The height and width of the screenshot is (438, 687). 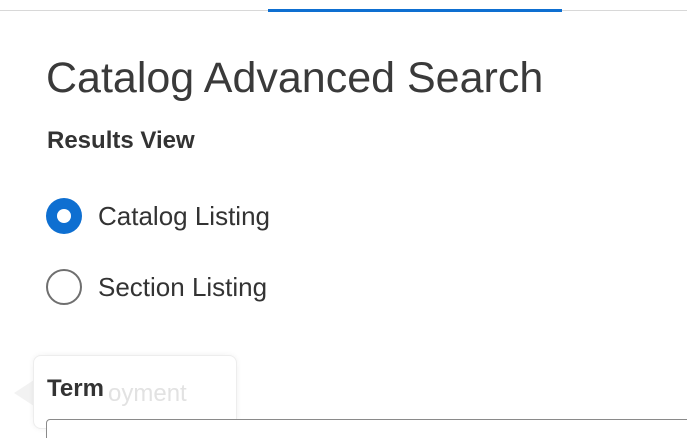 What do you see at coordinates (182, 287) in the screenshot?
I see `radio-section-listing-label: Section Listing` at bounding box center [182, 287].